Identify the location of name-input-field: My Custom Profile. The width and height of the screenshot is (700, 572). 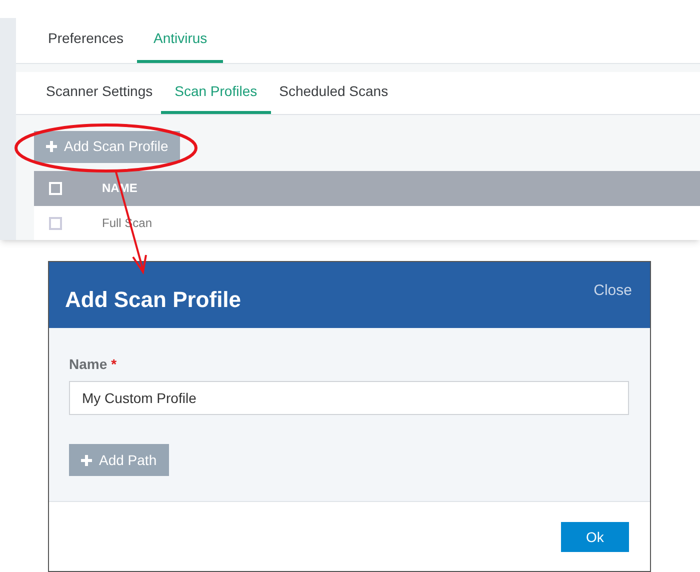
(349, 398).